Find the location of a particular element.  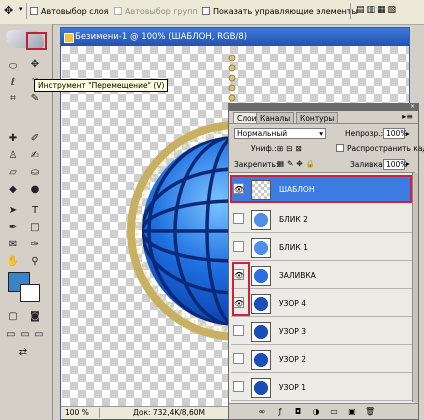

dodge-tool-icon: ● is located at coordinates (35, 190).